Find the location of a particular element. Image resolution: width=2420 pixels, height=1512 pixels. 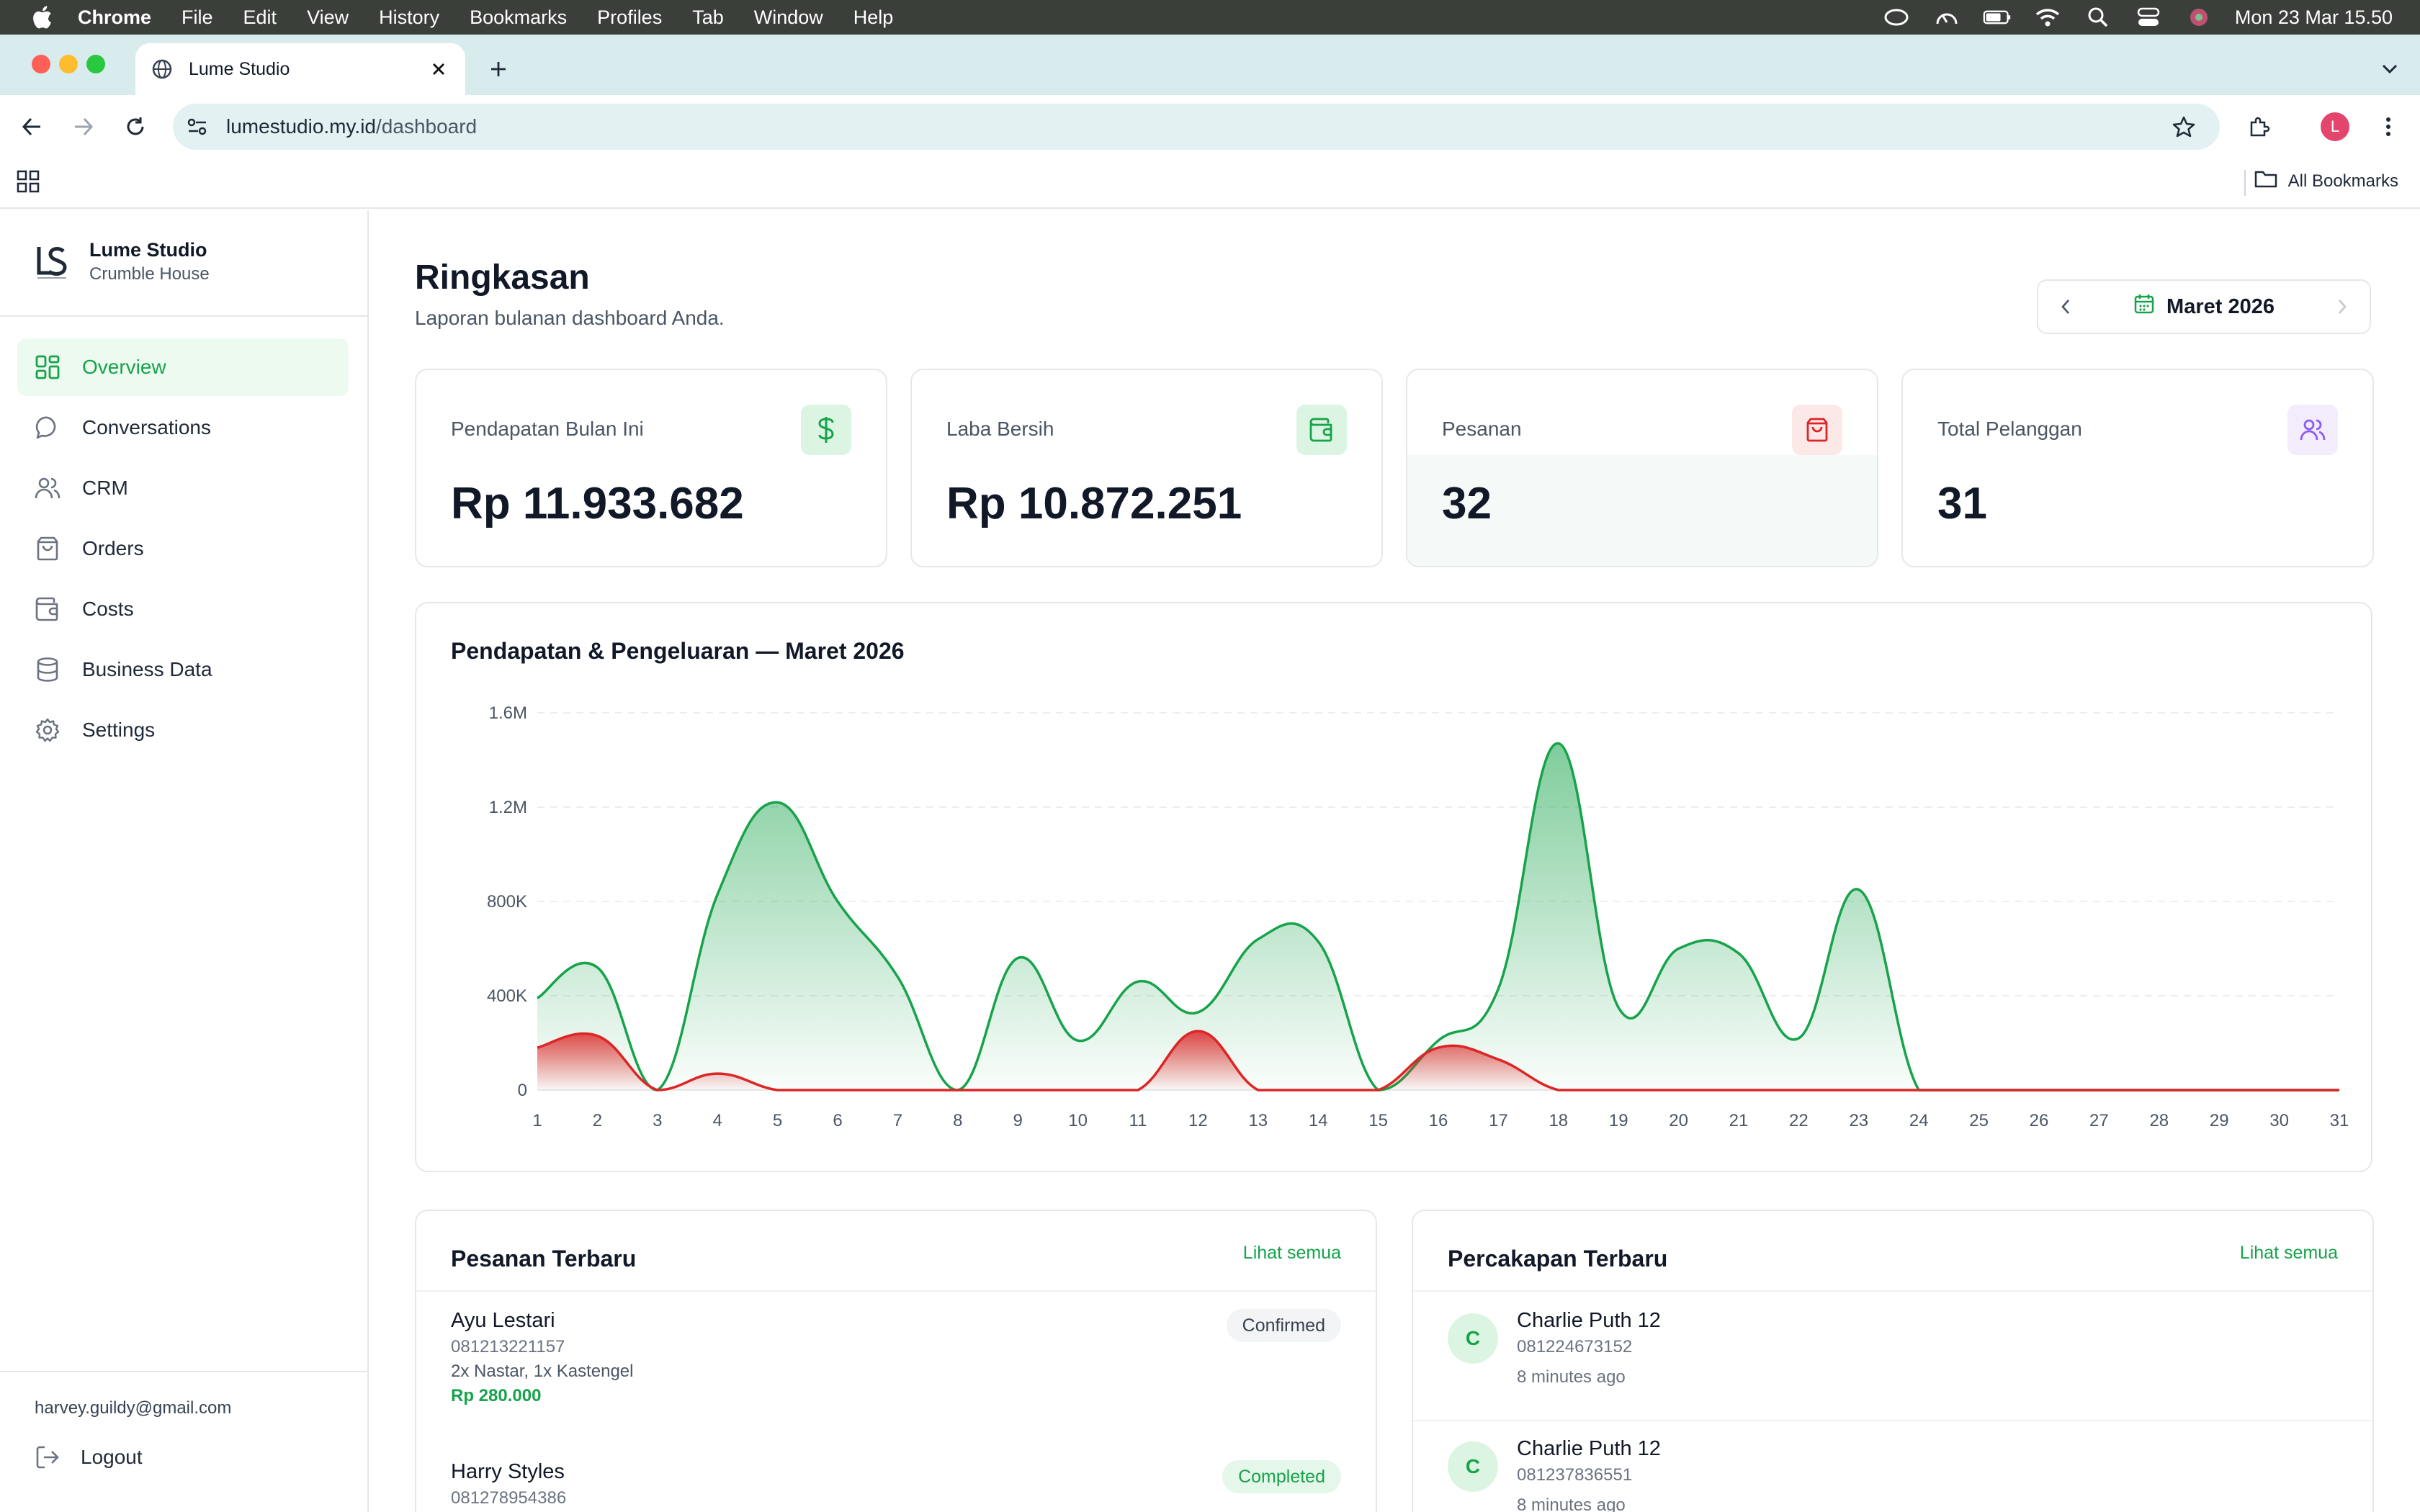

y-tick-label: 800K is located at coordinates (507, 902).